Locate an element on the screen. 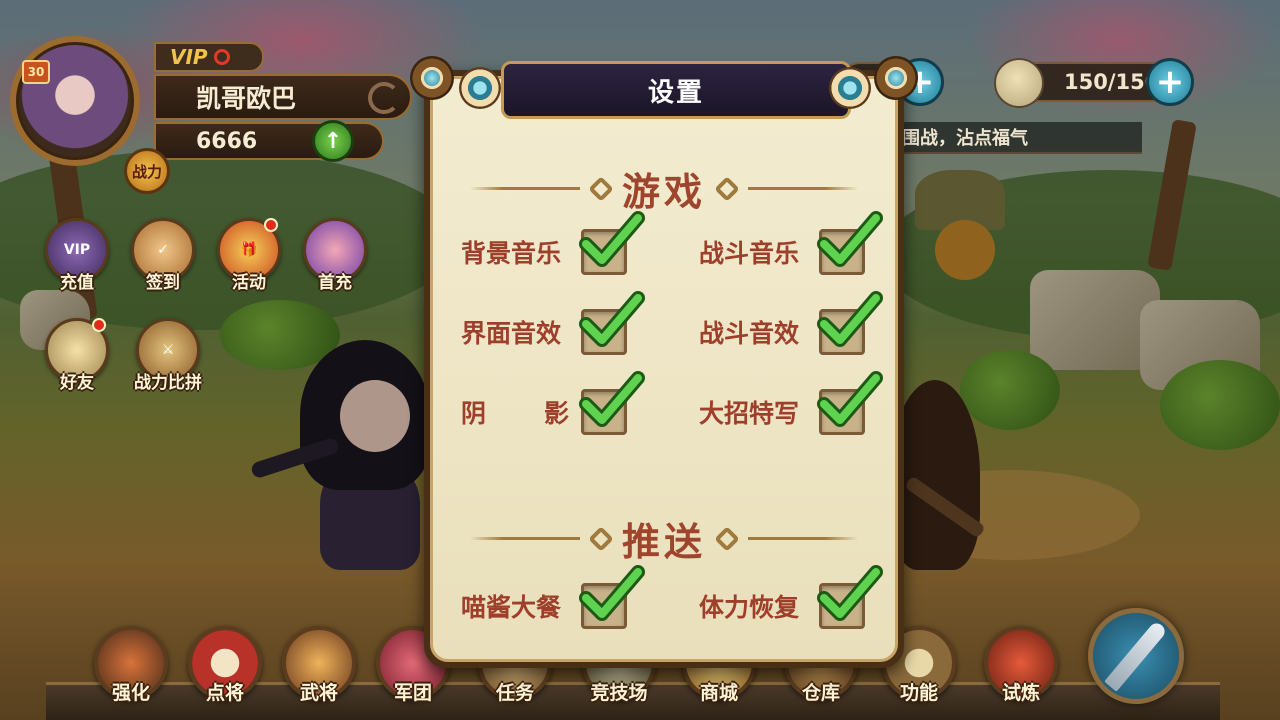 This screenshot has height=720, width=1280. option-shadow: 阴 影 is located at coordinates (553, 403).